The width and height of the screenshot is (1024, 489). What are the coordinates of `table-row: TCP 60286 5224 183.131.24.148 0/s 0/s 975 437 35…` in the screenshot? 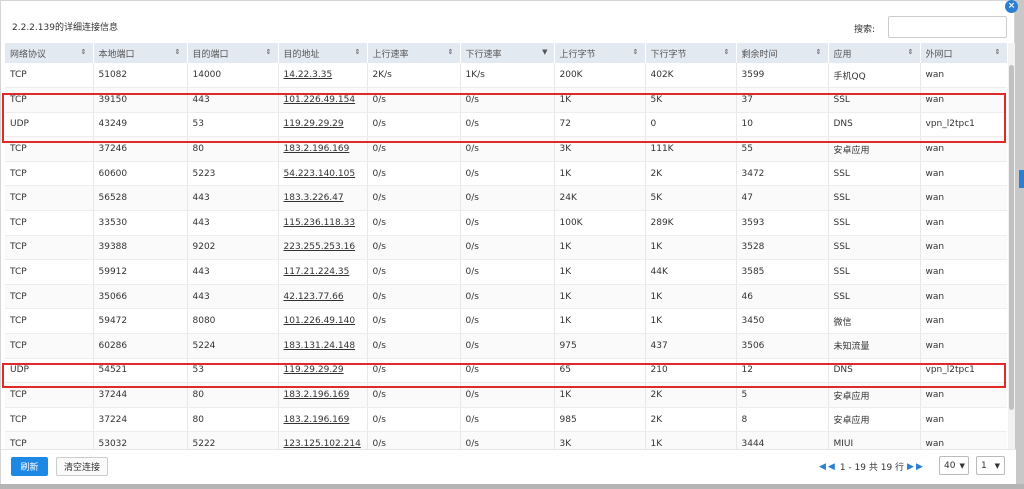 It's located at (506, 346).